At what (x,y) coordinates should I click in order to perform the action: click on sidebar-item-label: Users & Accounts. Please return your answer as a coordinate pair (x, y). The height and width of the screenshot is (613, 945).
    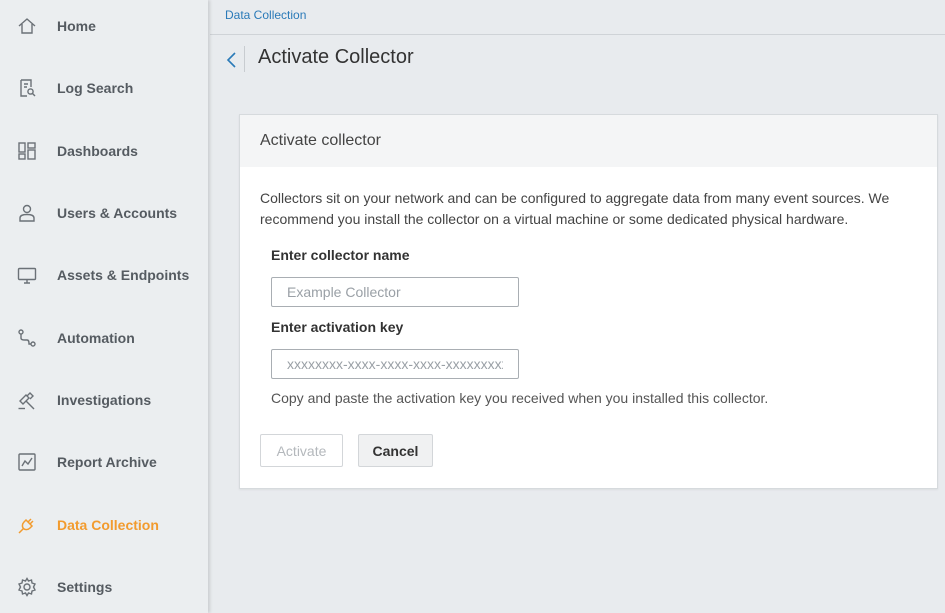
    Looking at the image, I should click on (117, 213).